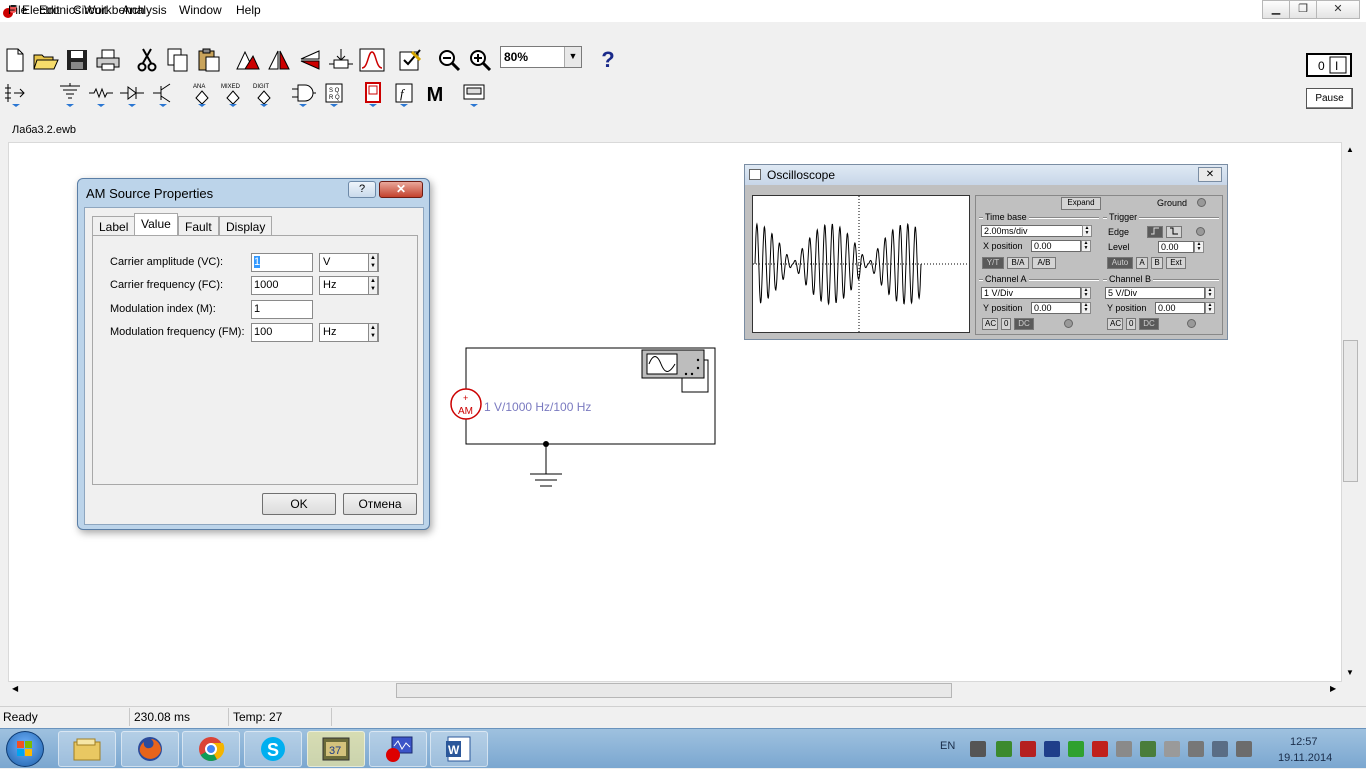 The height and width of the screenshot is (769, 1366). What do you see at coordinates (1148, 749) in the screenshot?
I see `tray-security-icon` at bounding box center [1148, 749].